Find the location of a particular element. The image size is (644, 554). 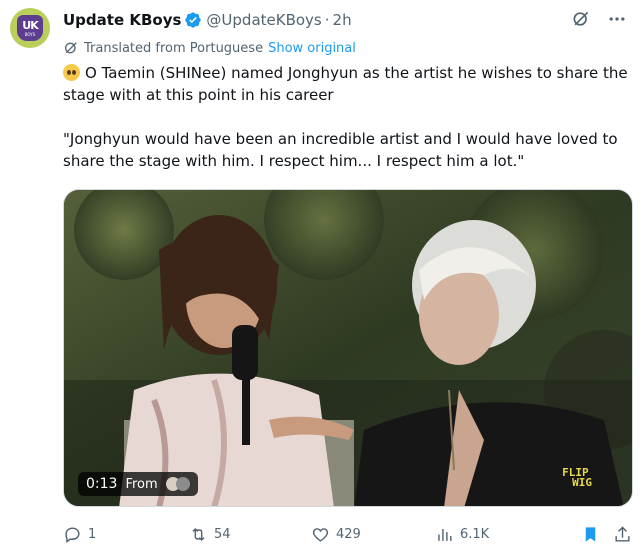

avatar: UK BOYS is located at coordinates (30, 28).